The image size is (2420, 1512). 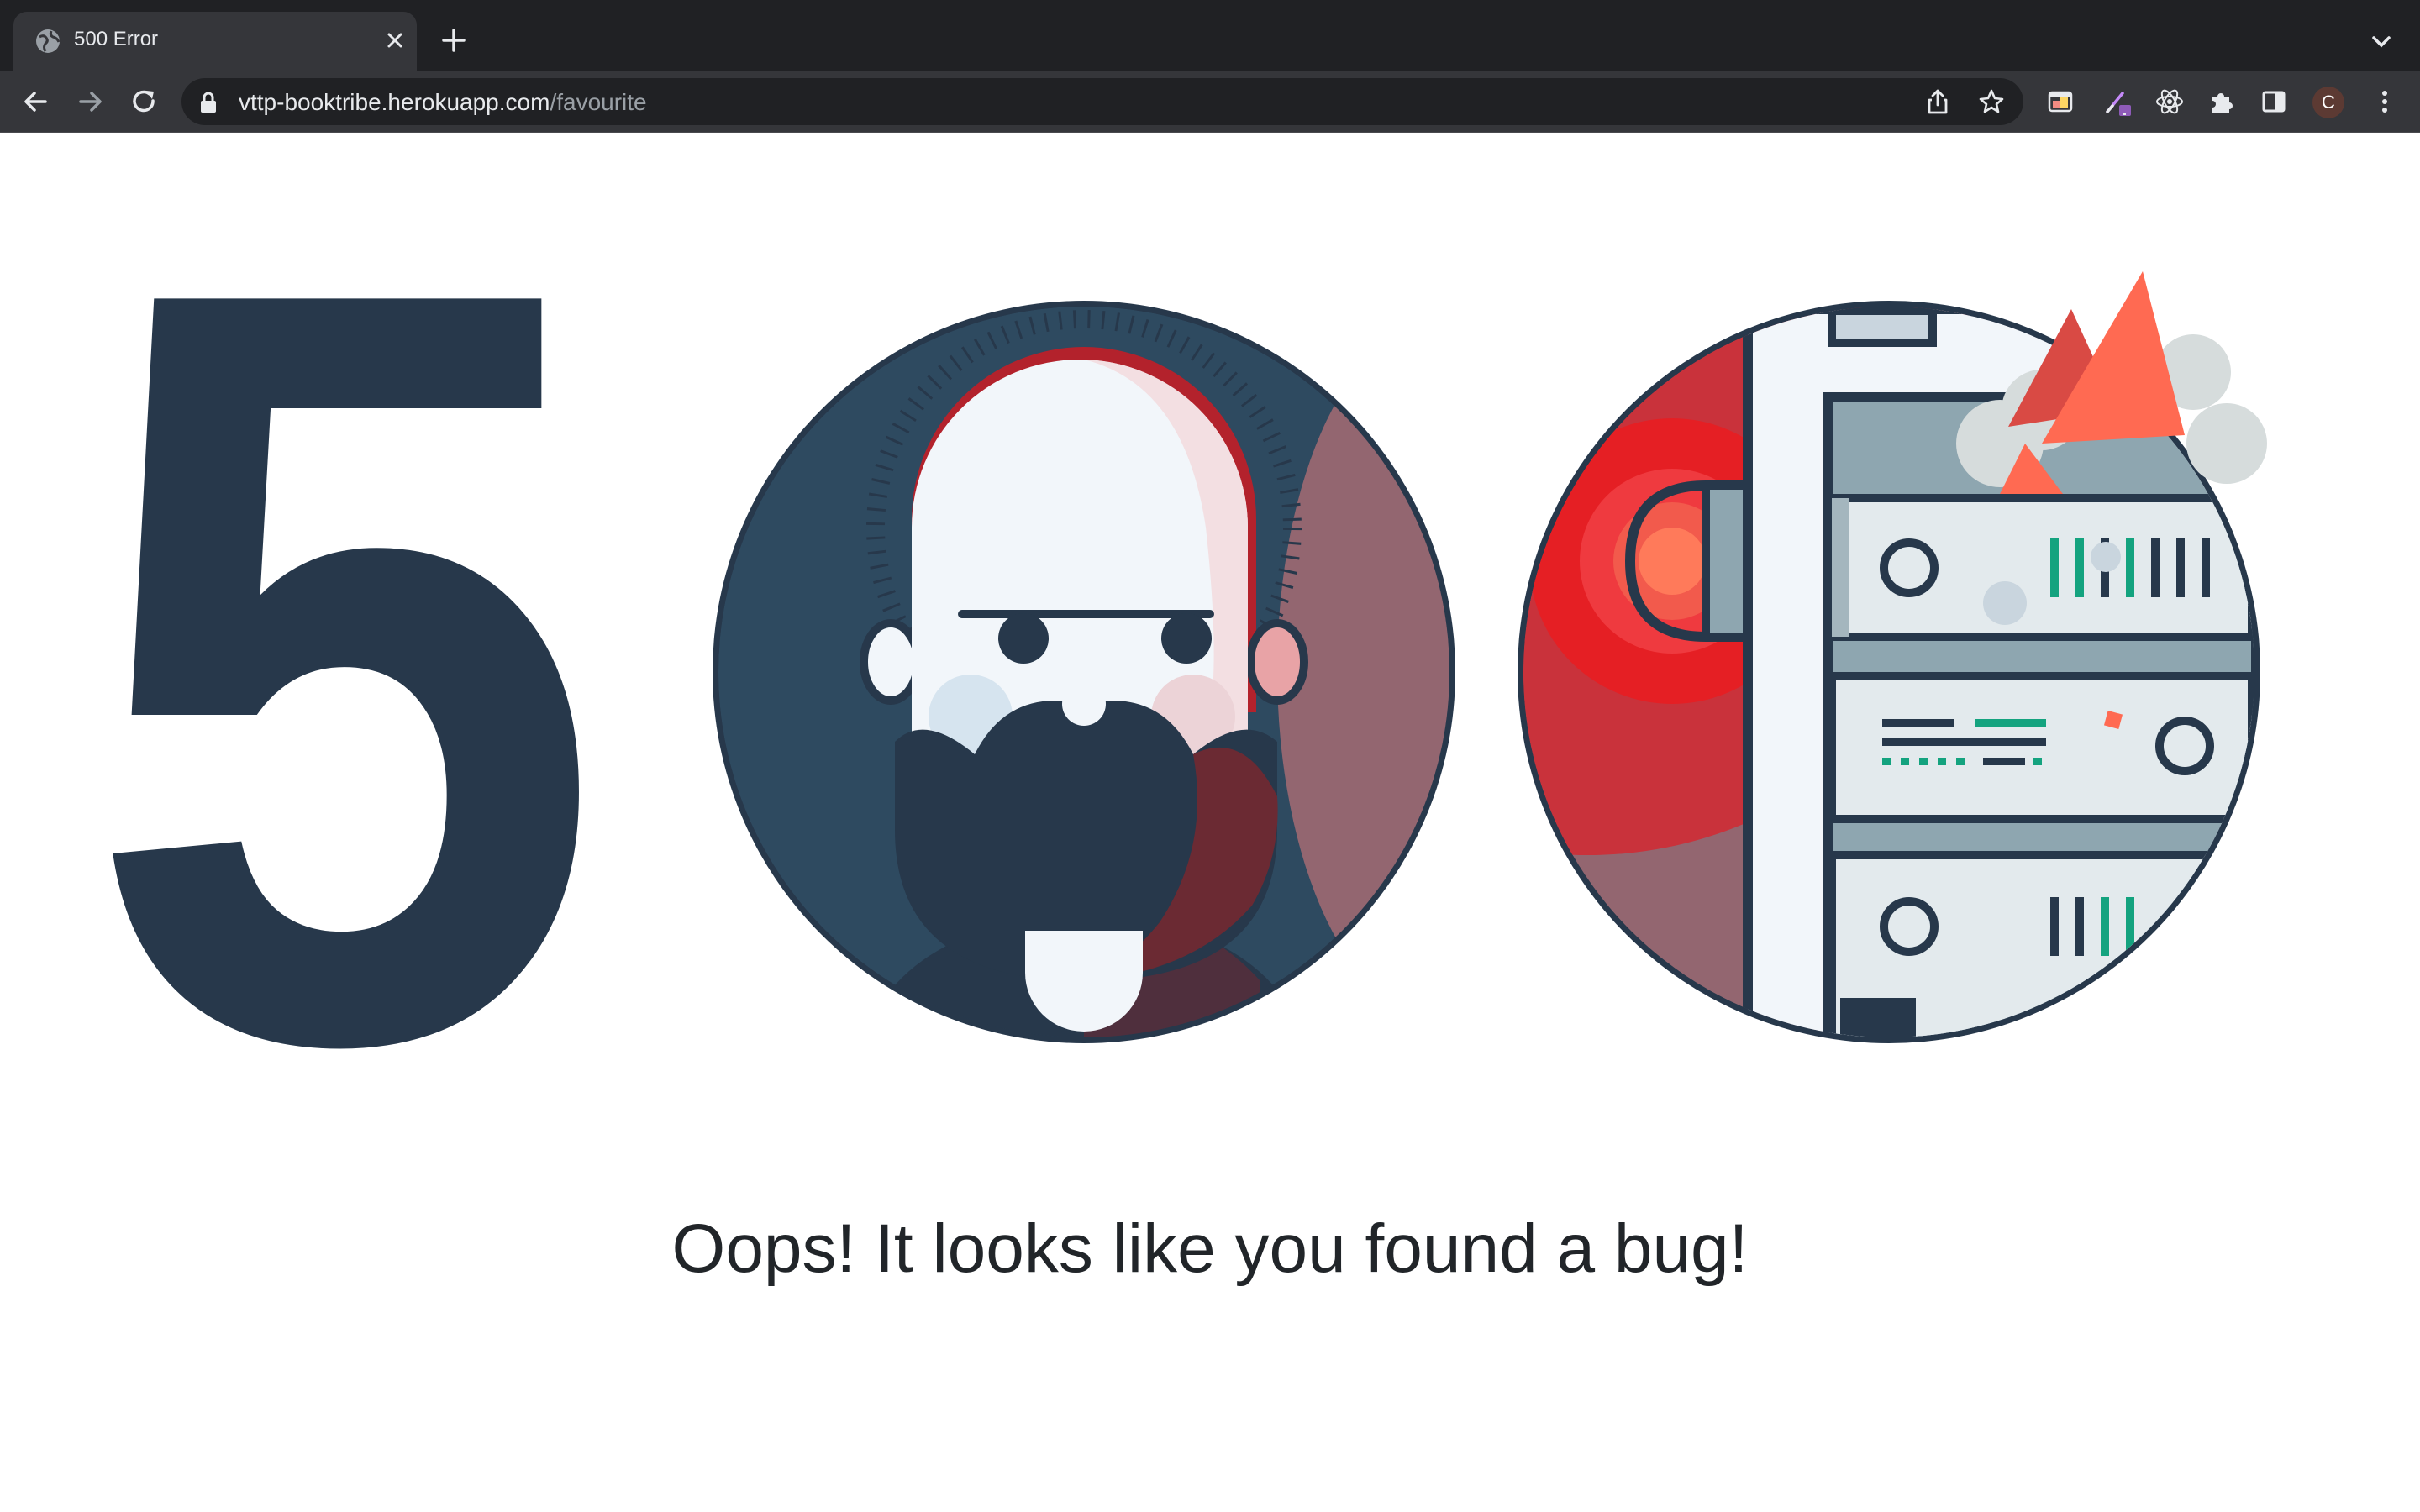 What do you see at coordinates (1938, 102) in the screenshot?
I see `share-icon` at bounding box center [1938, 102].